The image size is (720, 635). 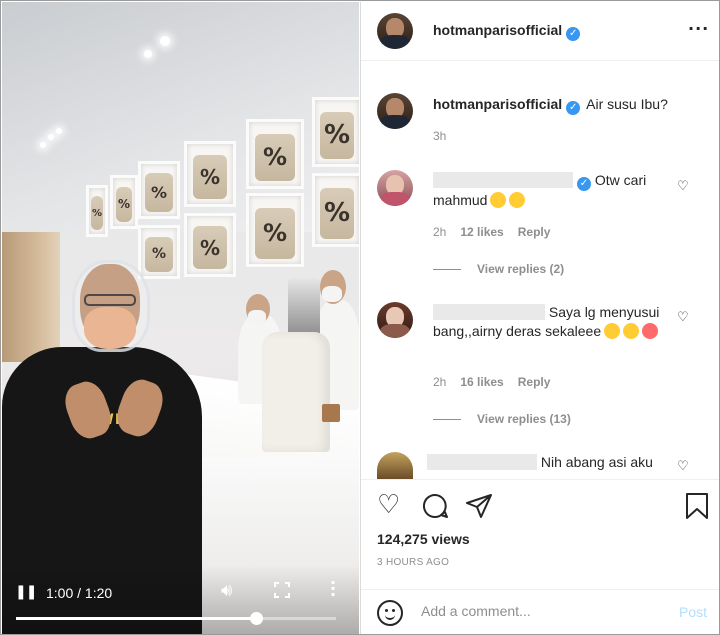 What do you see at coordinates (440, 232) in the screenshot?
I see `comment-1-age: 2h` at bounding box center [440, 232].